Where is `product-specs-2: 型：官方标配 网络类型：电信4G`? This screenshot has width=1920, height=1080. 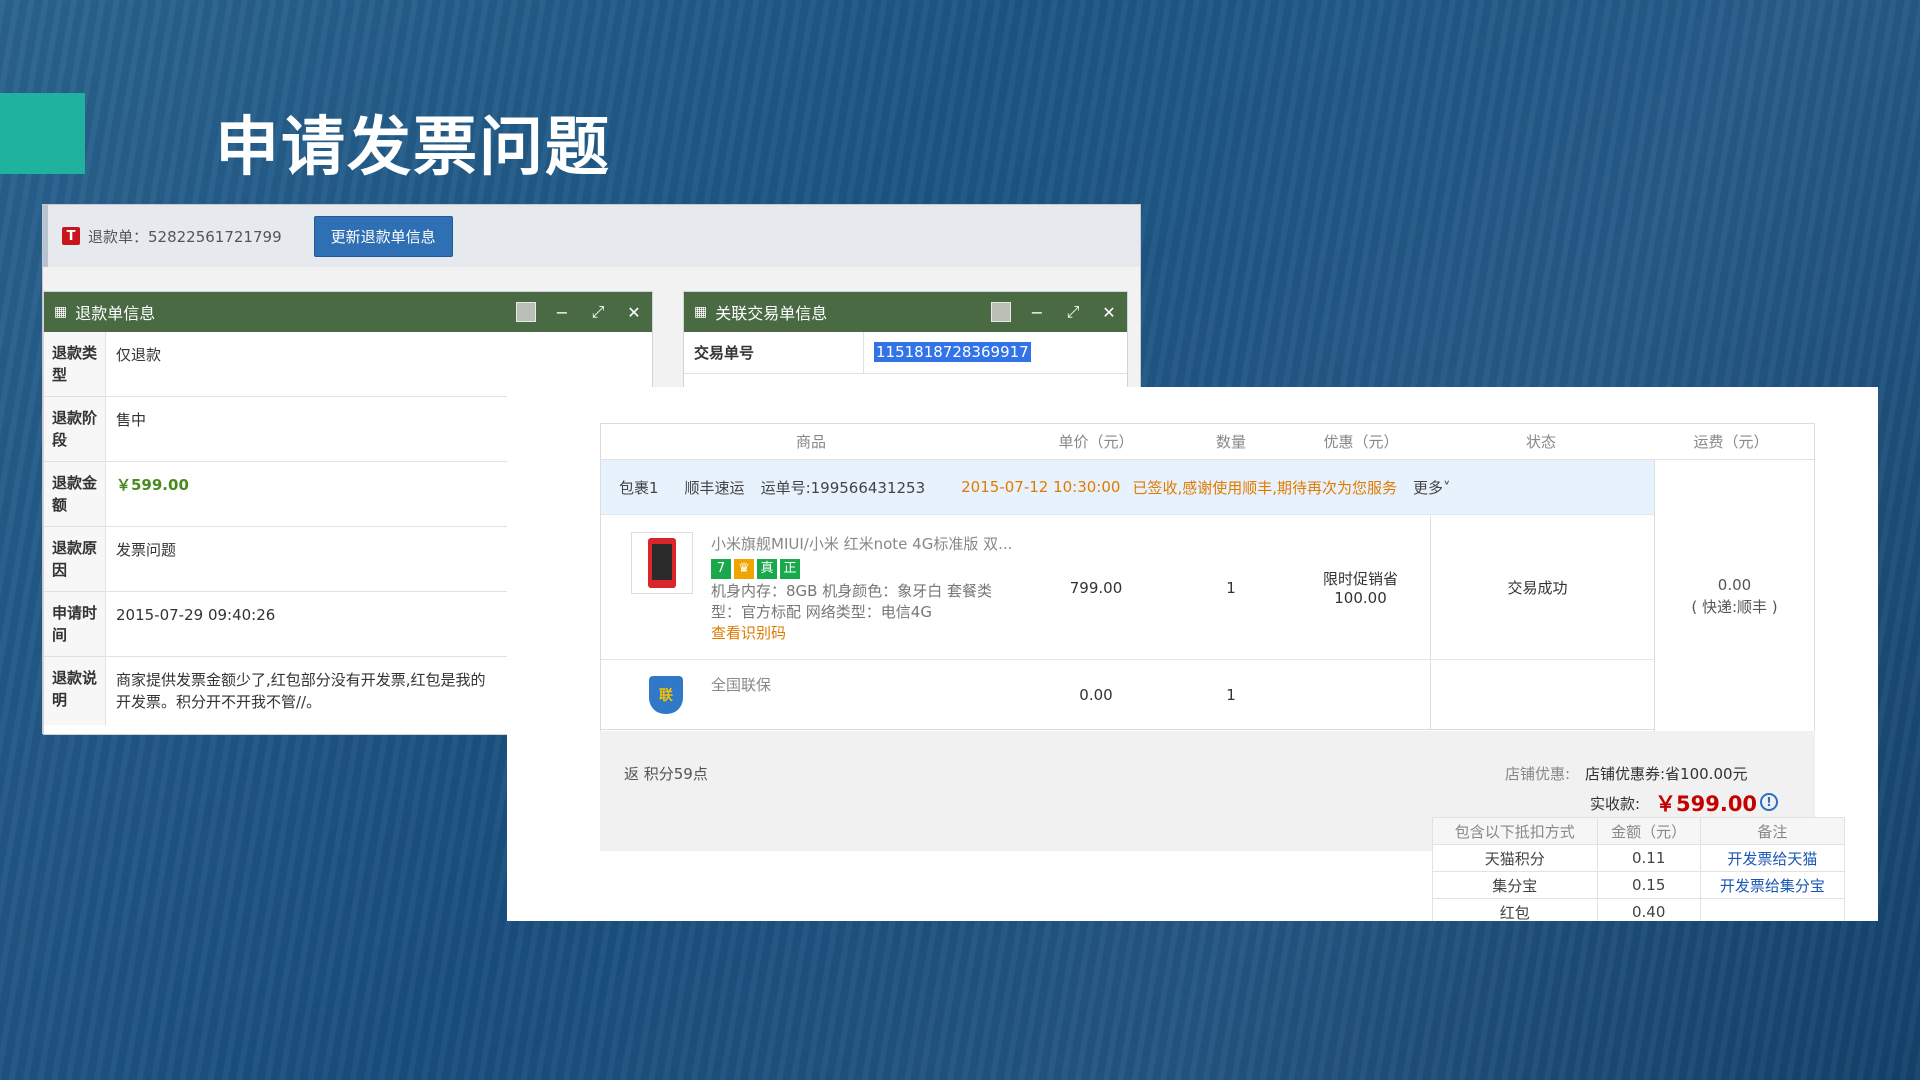 product-specs-2: 型：官方标配 网络类型：电信4G is located at coordinates (821, 612).